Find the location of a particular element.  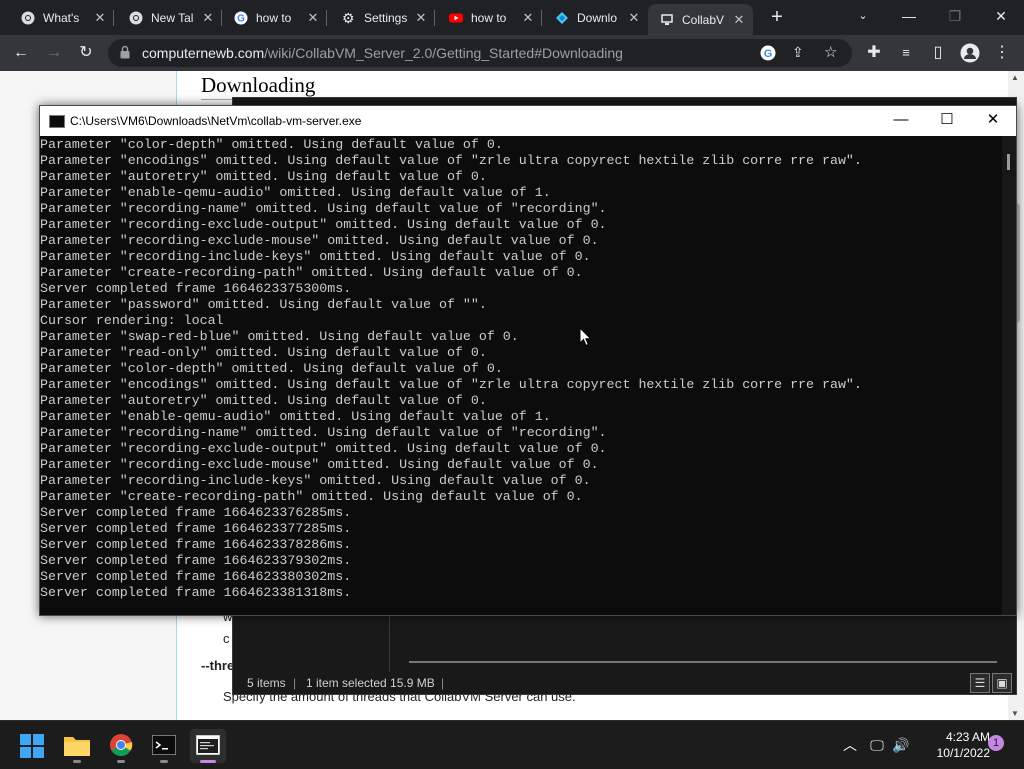

start-icon is located at coordinates (32, 746).